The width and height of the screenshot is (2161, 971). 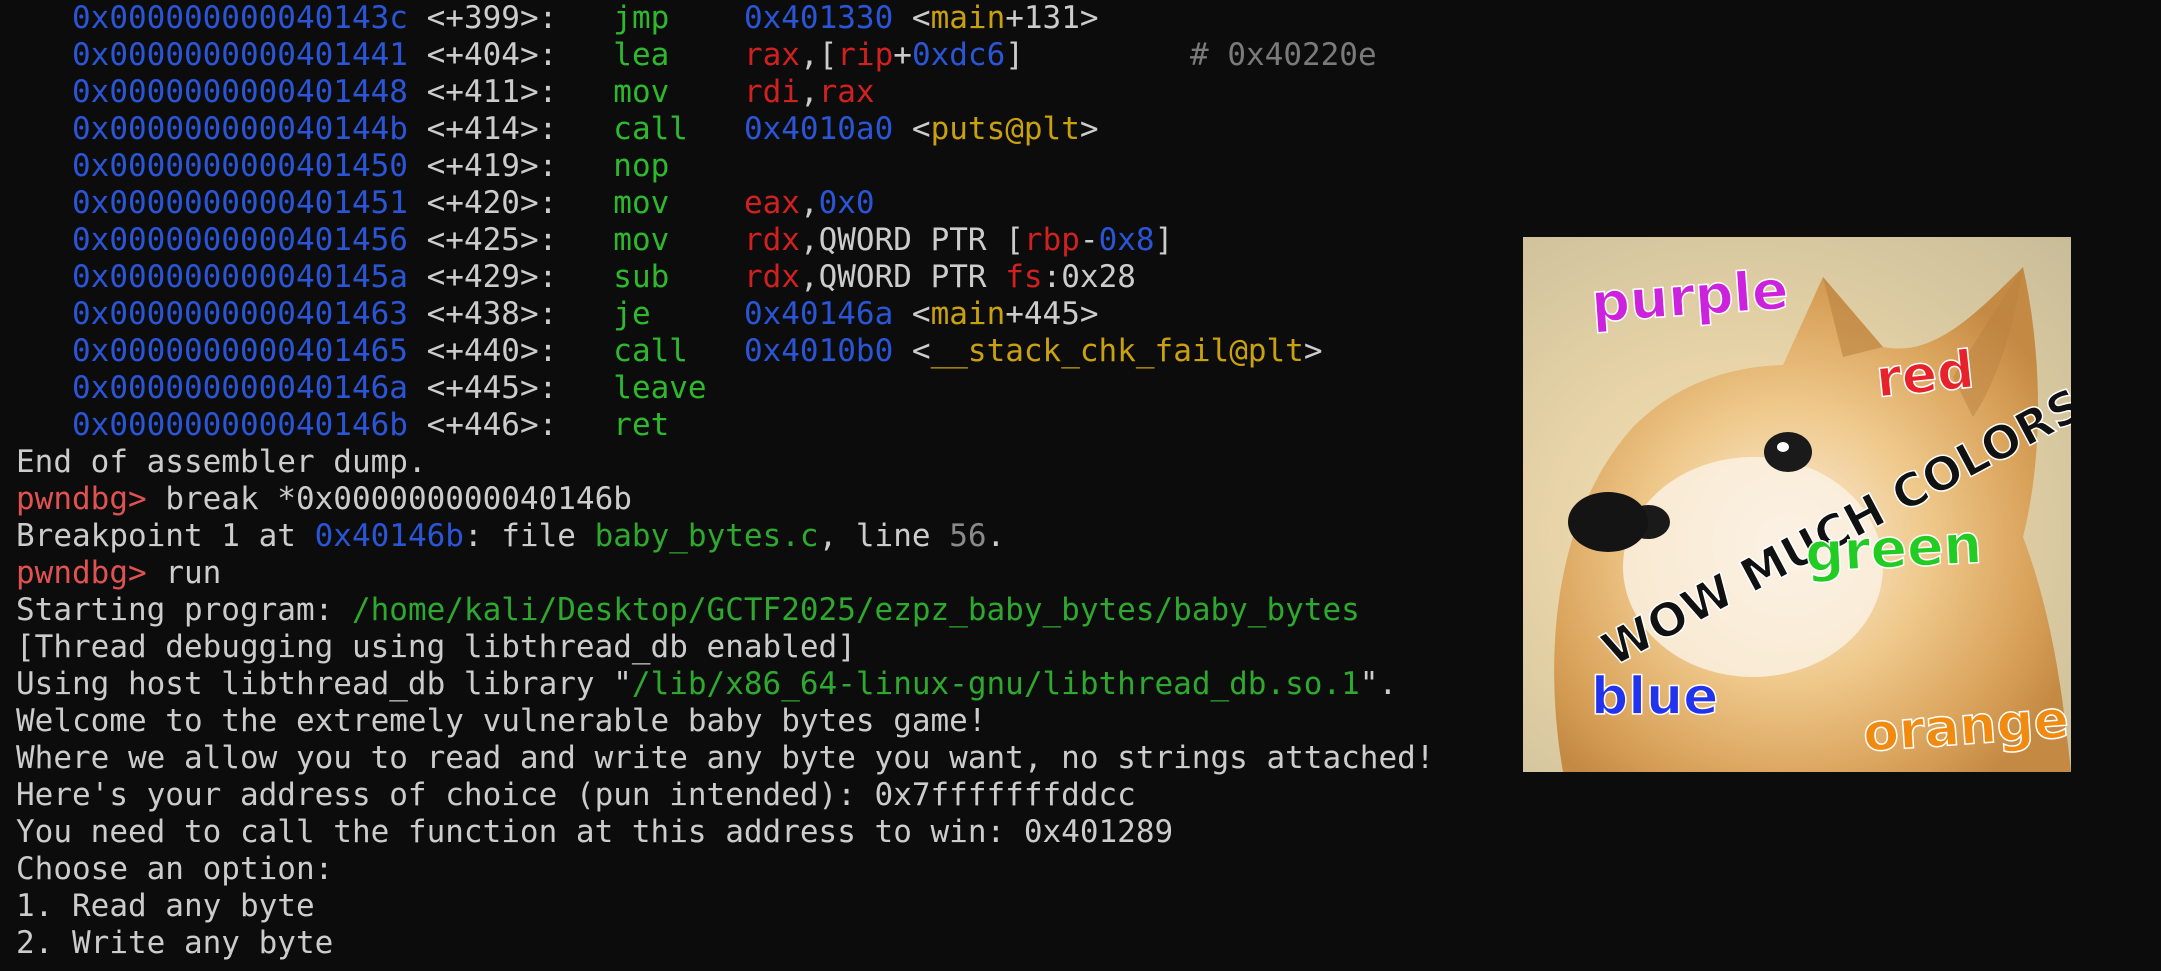 I want to click on terminal-output-line: End of assembler dump., so click(x=221, y=462).